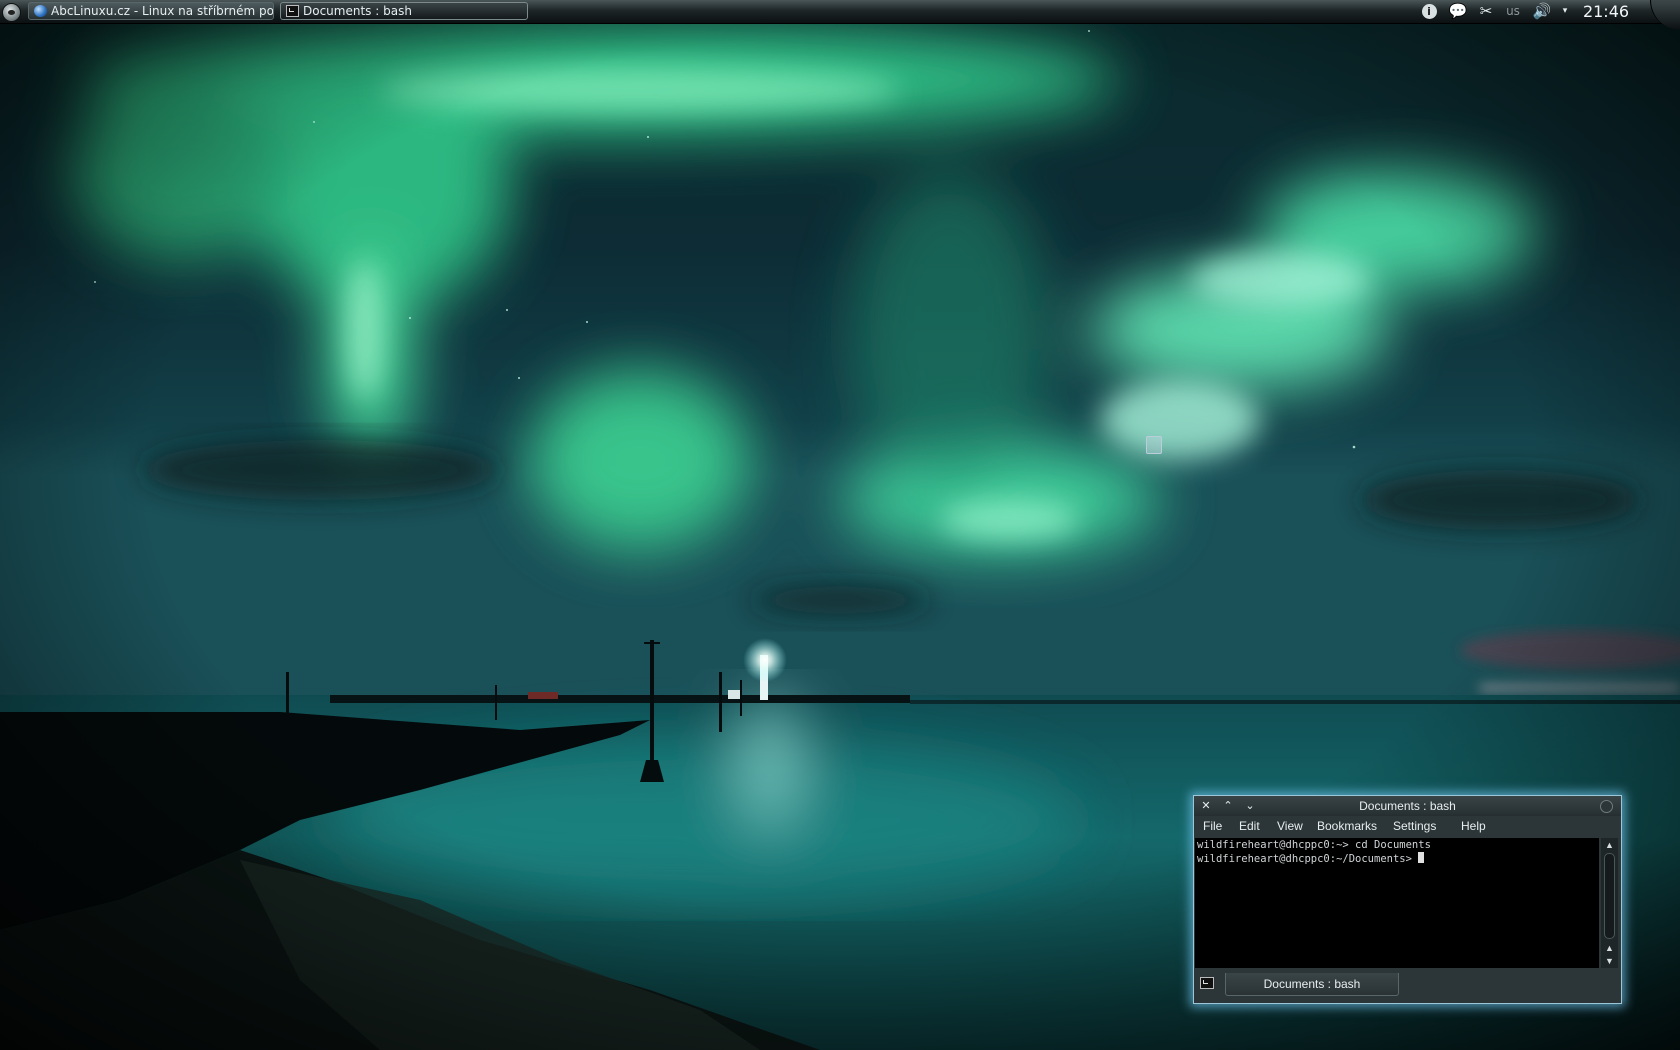  Describe the element at coordinates (1347, 826) in the screenshot. I see `menu-bookmarks: Bookmarks` at that location.